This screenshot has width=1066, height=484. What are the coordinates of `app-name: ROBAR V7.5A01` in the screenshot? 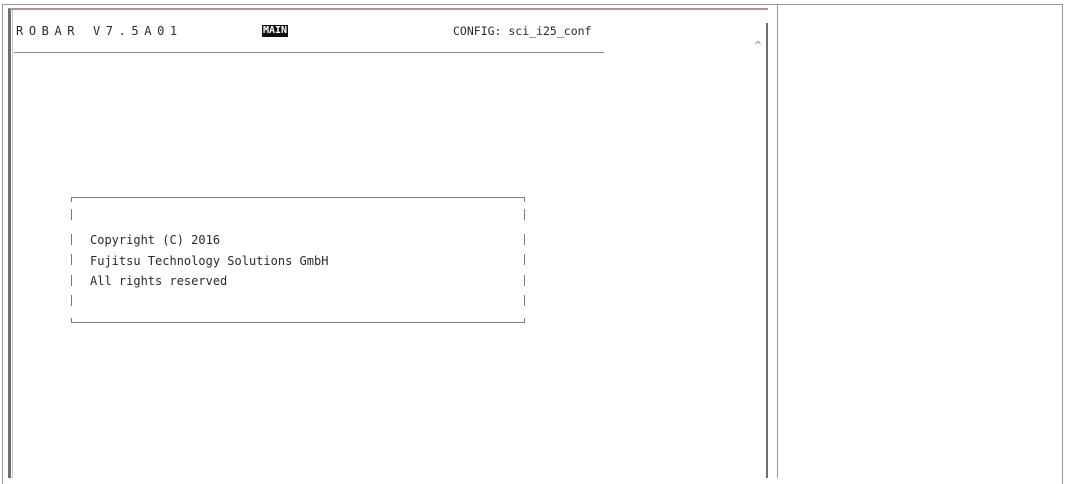 It's located at (99, 31).